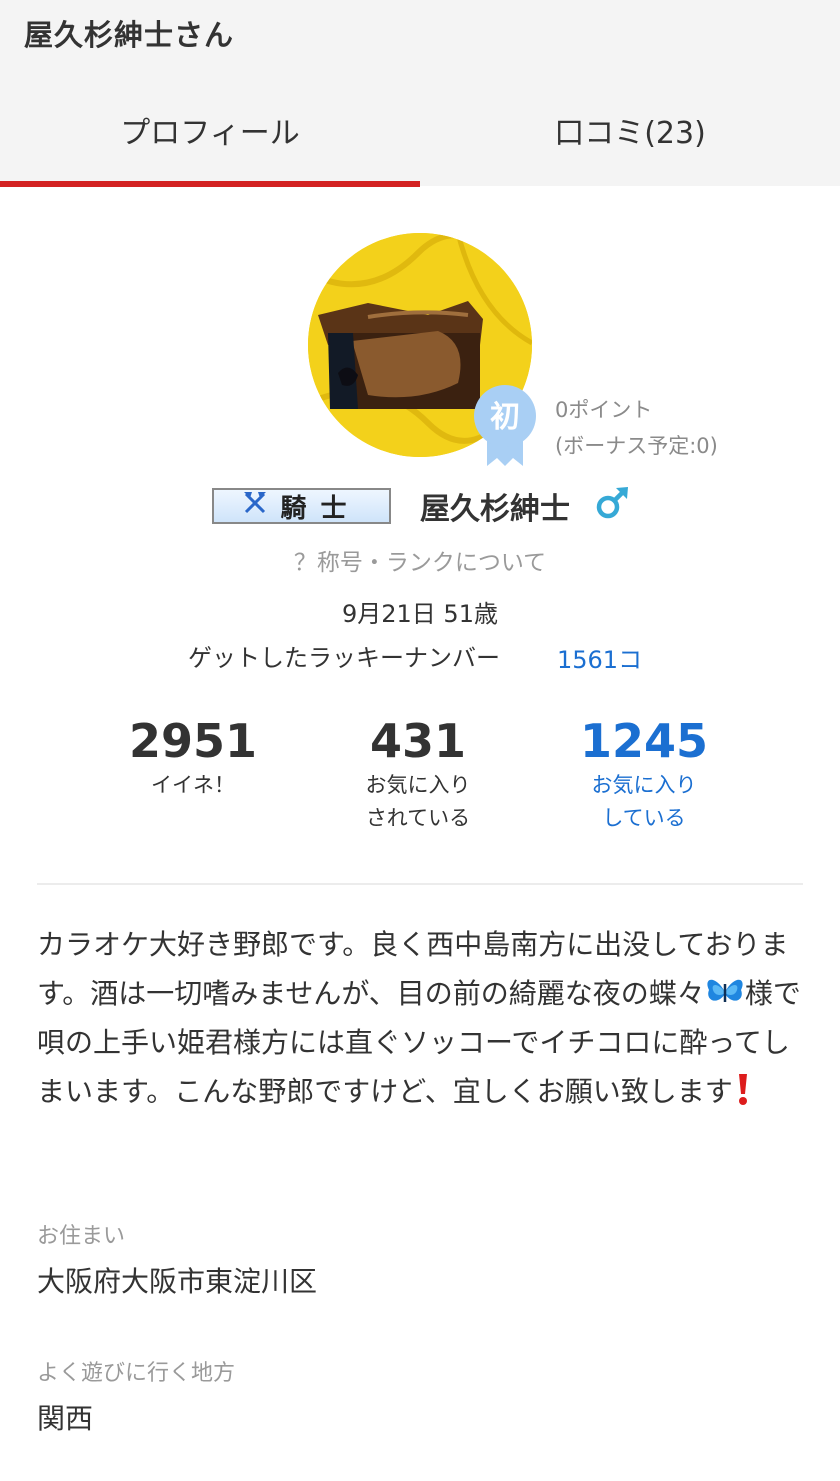 Image resolution: width=840 pixels, height=1481 pixels. What do you see at coordinates (604, 410) in the screenshot?
I see `points-value: 0ポイント` at bounding box center [604, 410].